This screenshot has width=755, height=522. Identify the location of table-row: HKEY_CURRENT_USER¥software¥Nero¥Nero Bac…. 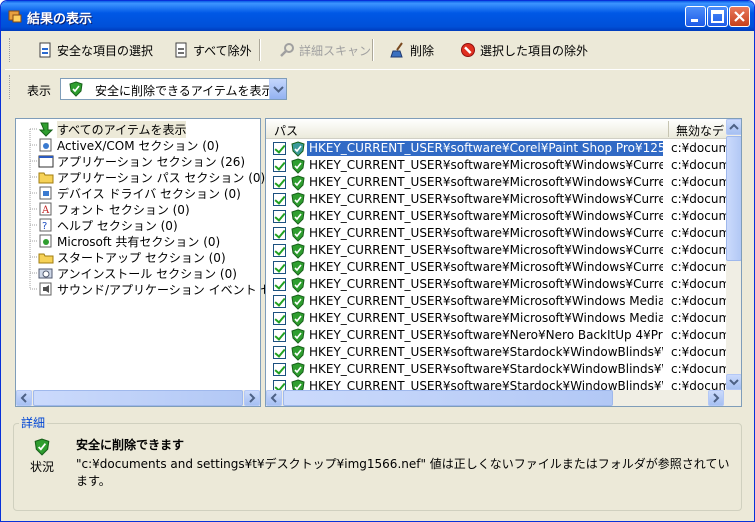
(496, 335).